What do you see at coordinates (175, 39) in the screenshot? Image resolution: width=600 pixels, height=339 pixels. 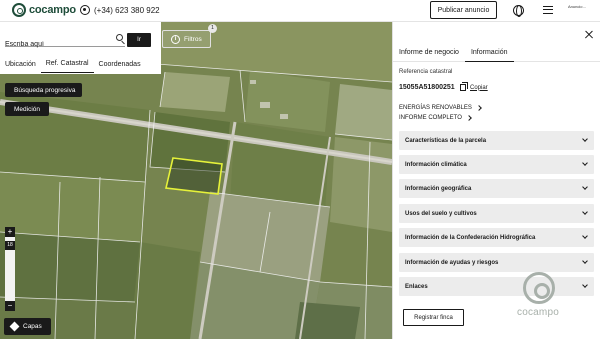 I see `info-icon: i` at bounding box center [175, 39].